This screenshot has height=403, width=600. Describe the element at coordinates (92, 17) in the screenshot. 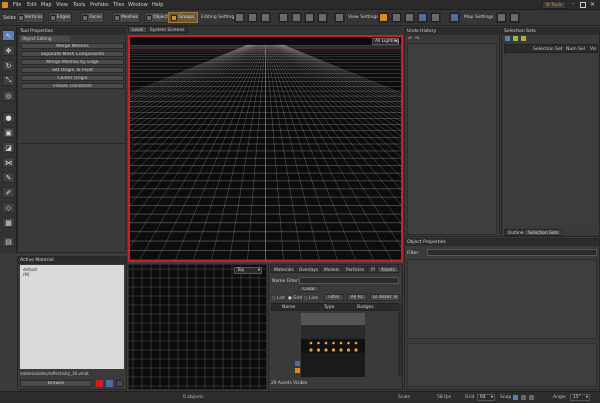

I see `faces-mode-button: Faces` at that location.